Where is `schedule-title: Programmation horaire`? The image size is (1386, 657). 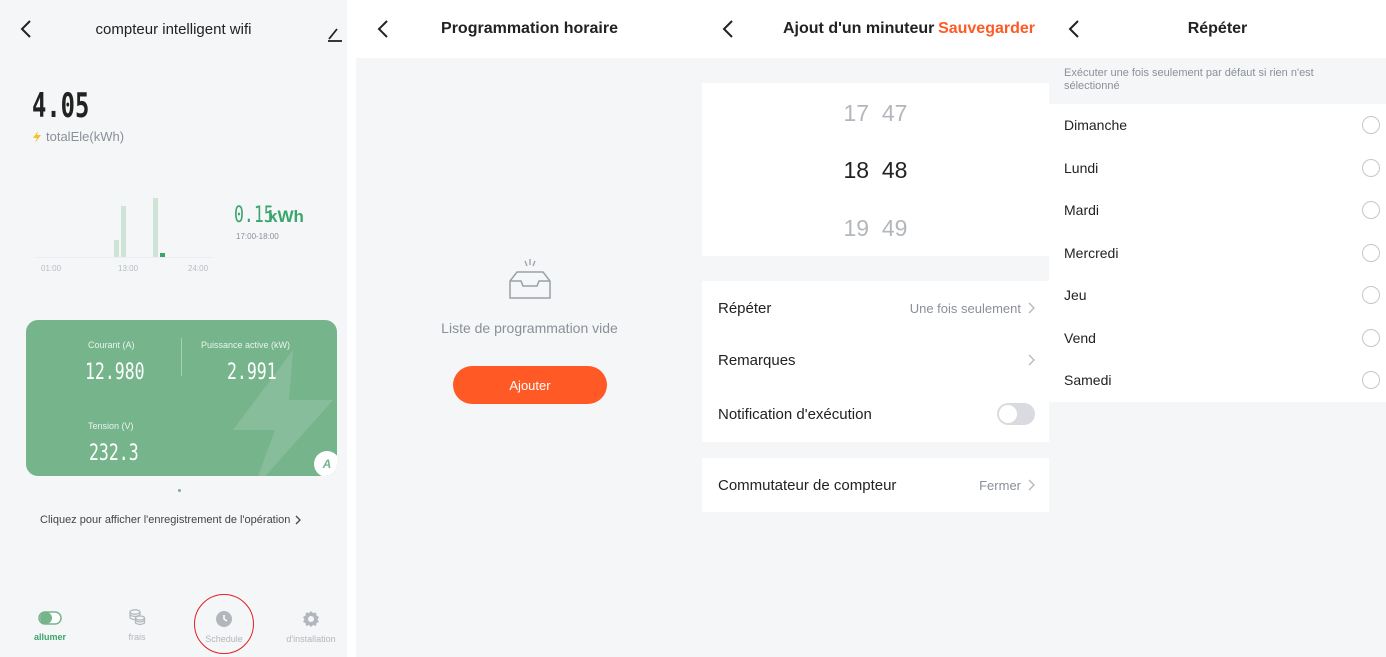
schedule-title: Programmation horaire is located at coordinates (529, 28).